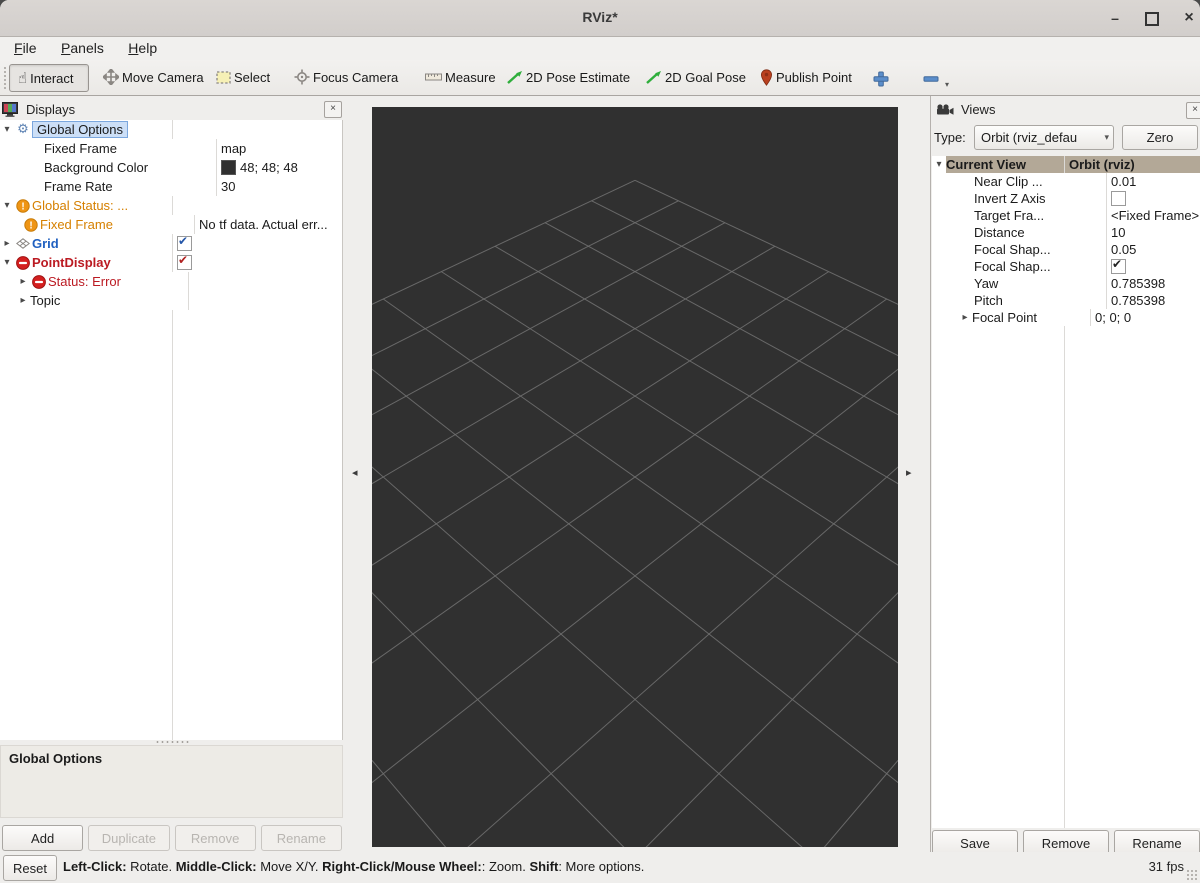 The width and height of the screenshot is (1200, 883). What do you see at coordinates (171, 129) in the screenshot?
I see `tree-row: ▾ ⚙ Global Options` at bounding box center [171, 129].